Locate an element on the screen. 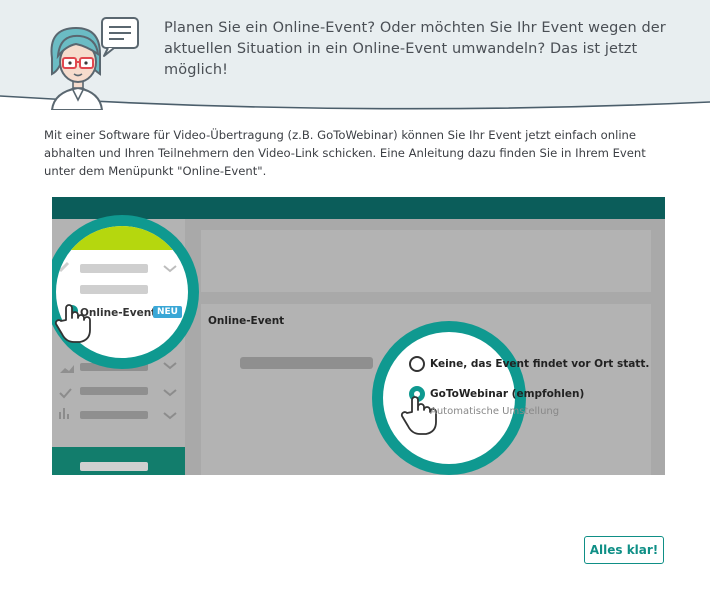 Image resolution: width=710 pixels, height=591 pixels. panel-title: Online-Event is located at coordinates (246, 321).